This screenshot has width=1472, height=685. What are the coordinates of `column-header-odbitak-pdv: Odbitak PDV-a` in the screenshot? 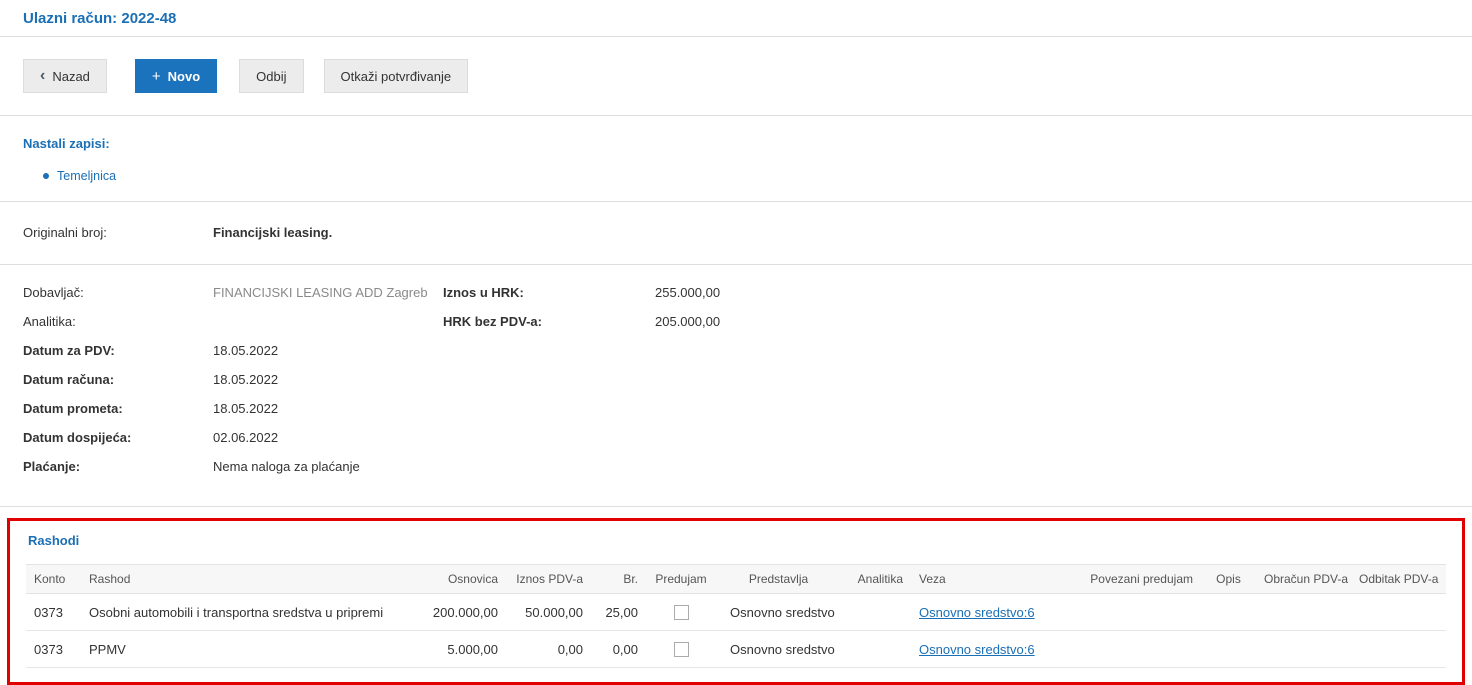 It's located at (1398, 579).